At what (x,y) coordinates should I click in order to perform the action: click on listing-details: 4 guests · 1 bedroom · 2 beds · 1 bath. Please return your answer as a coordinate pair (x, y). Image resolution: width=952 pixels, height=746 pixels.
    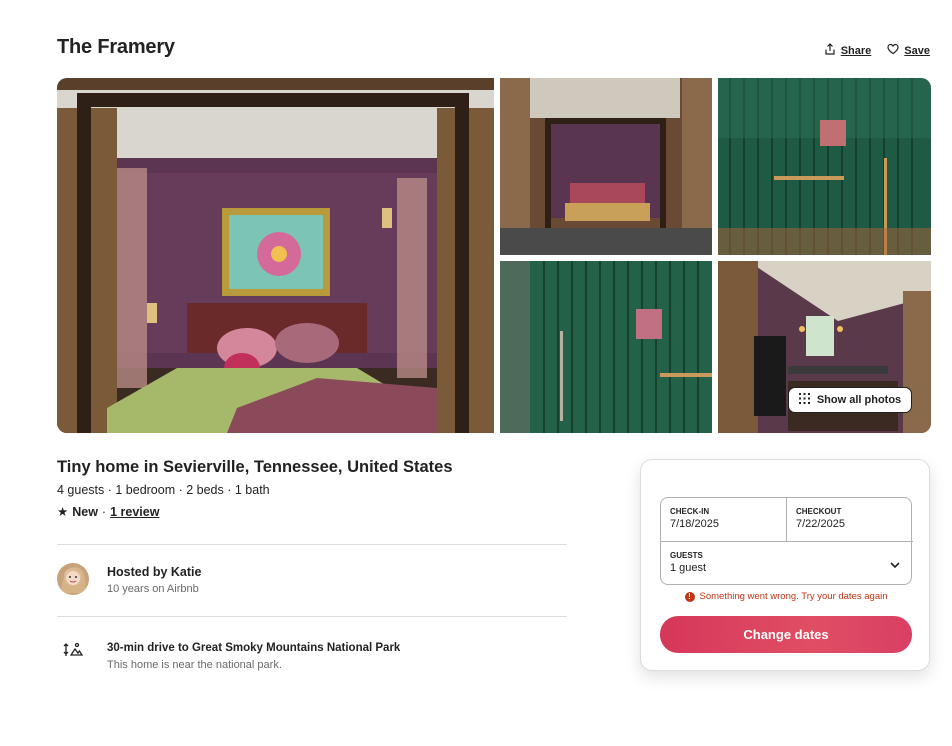
    Looking at the image, I should click on (163, 490).